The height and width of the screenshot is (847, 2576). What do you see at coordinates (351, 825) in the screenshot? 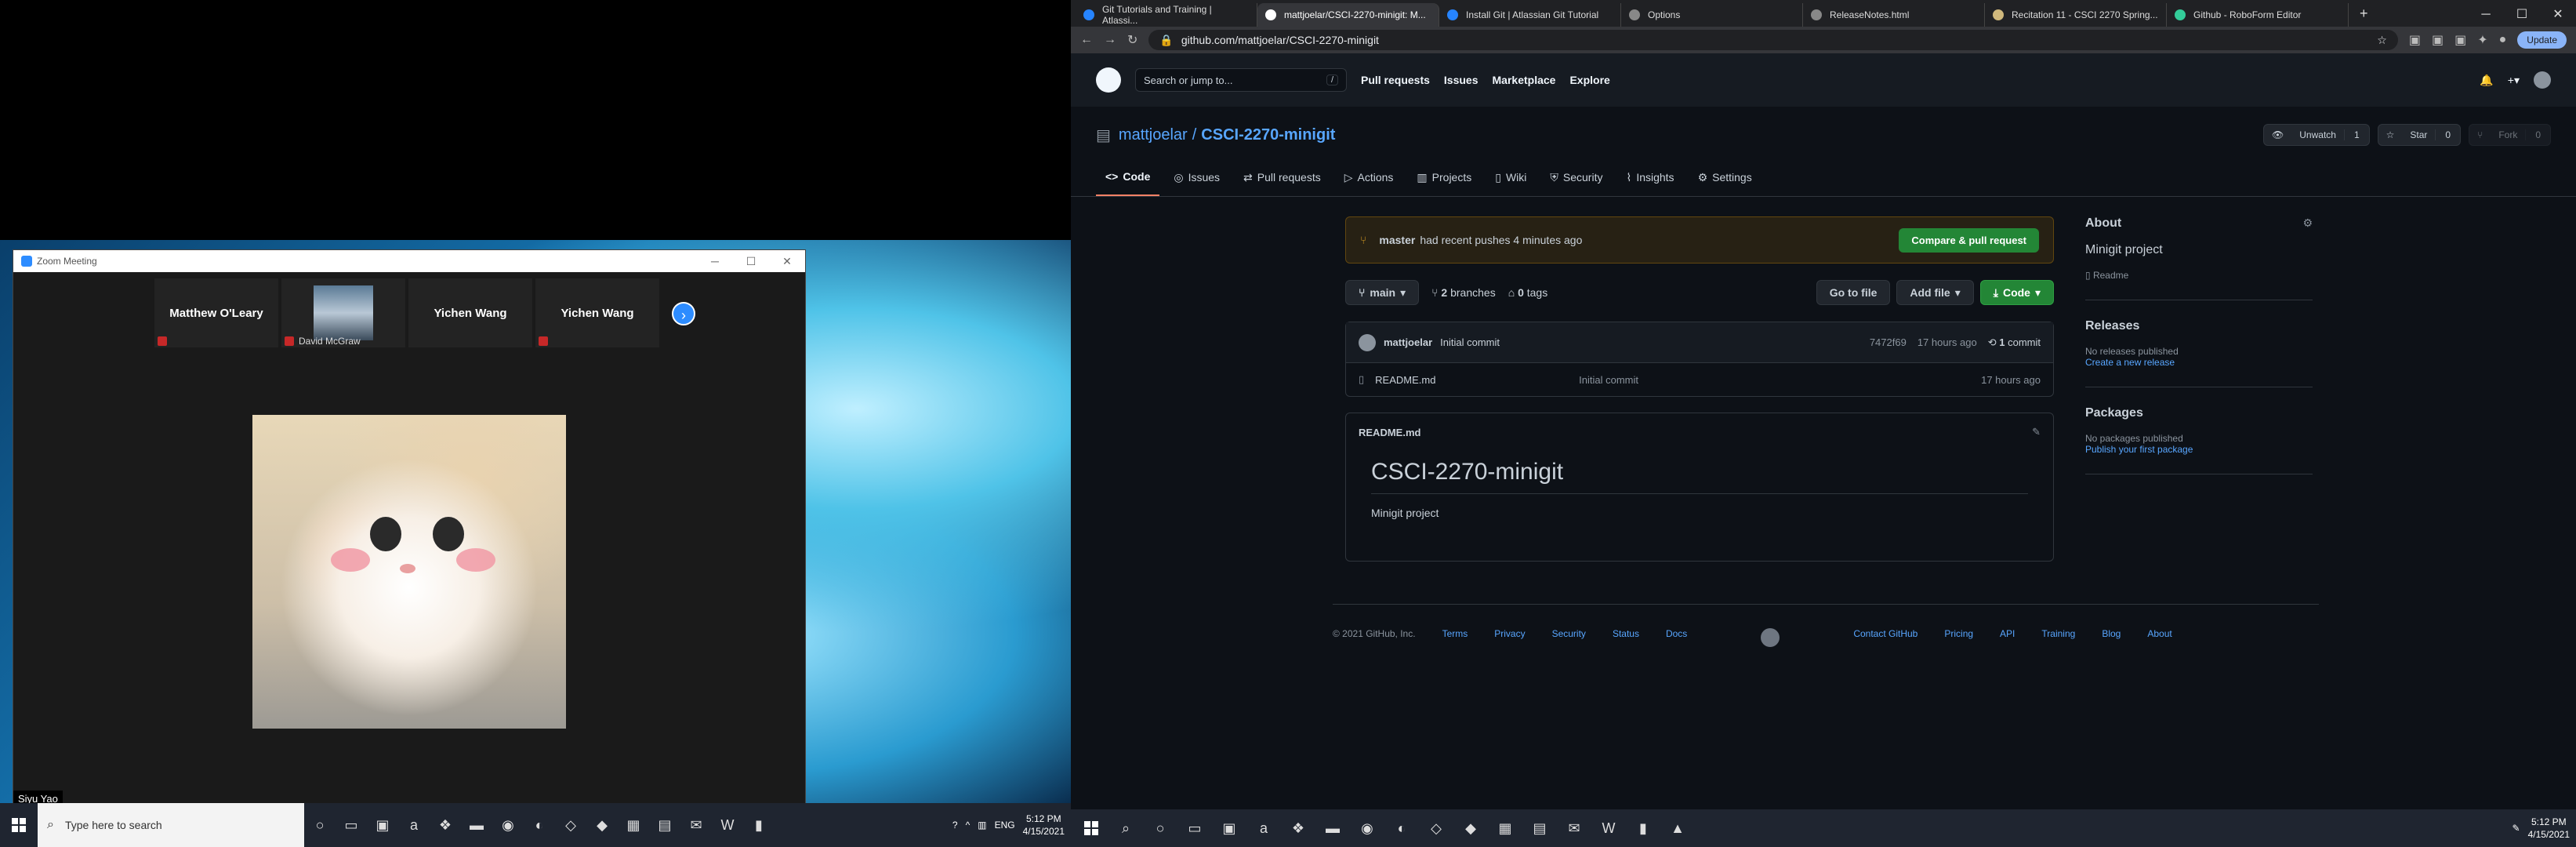
I see `task-view-icon: ▭` at bounding box center [351, 825].